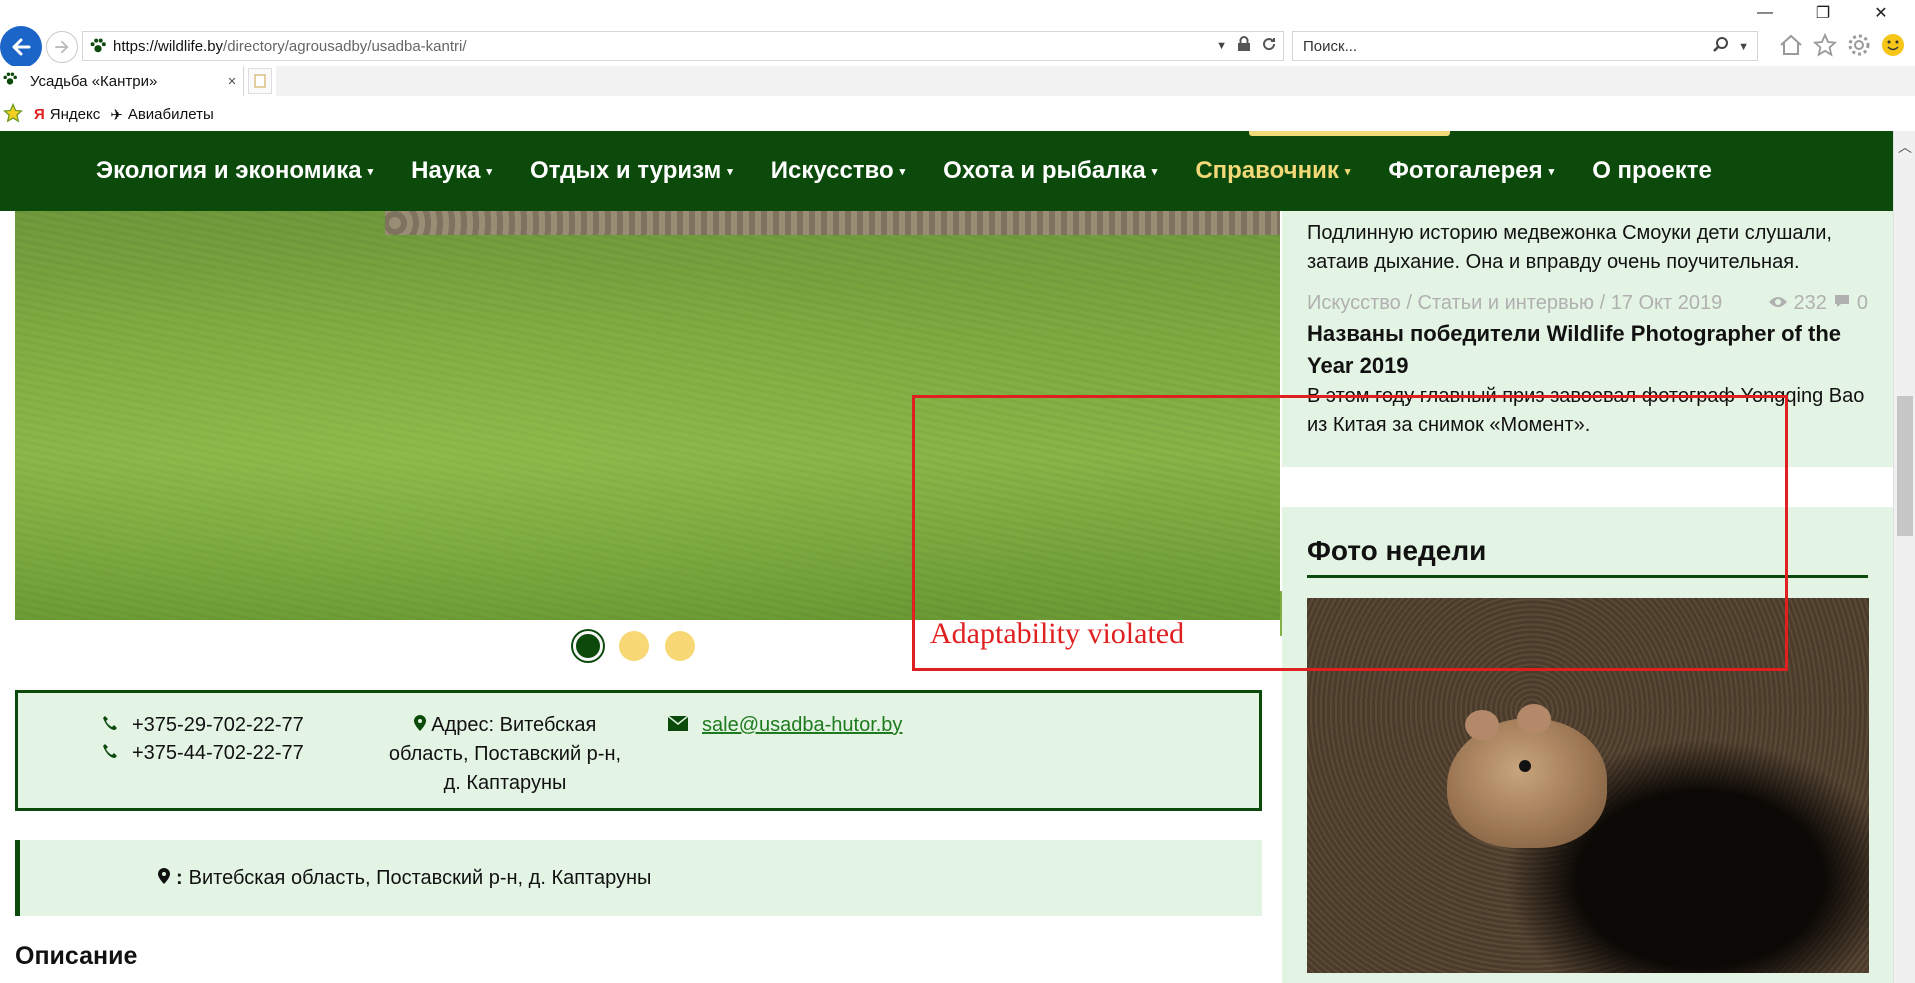  I want to click on menu-item-tourism: Отдых и туризм ▾, so click(631, 171).